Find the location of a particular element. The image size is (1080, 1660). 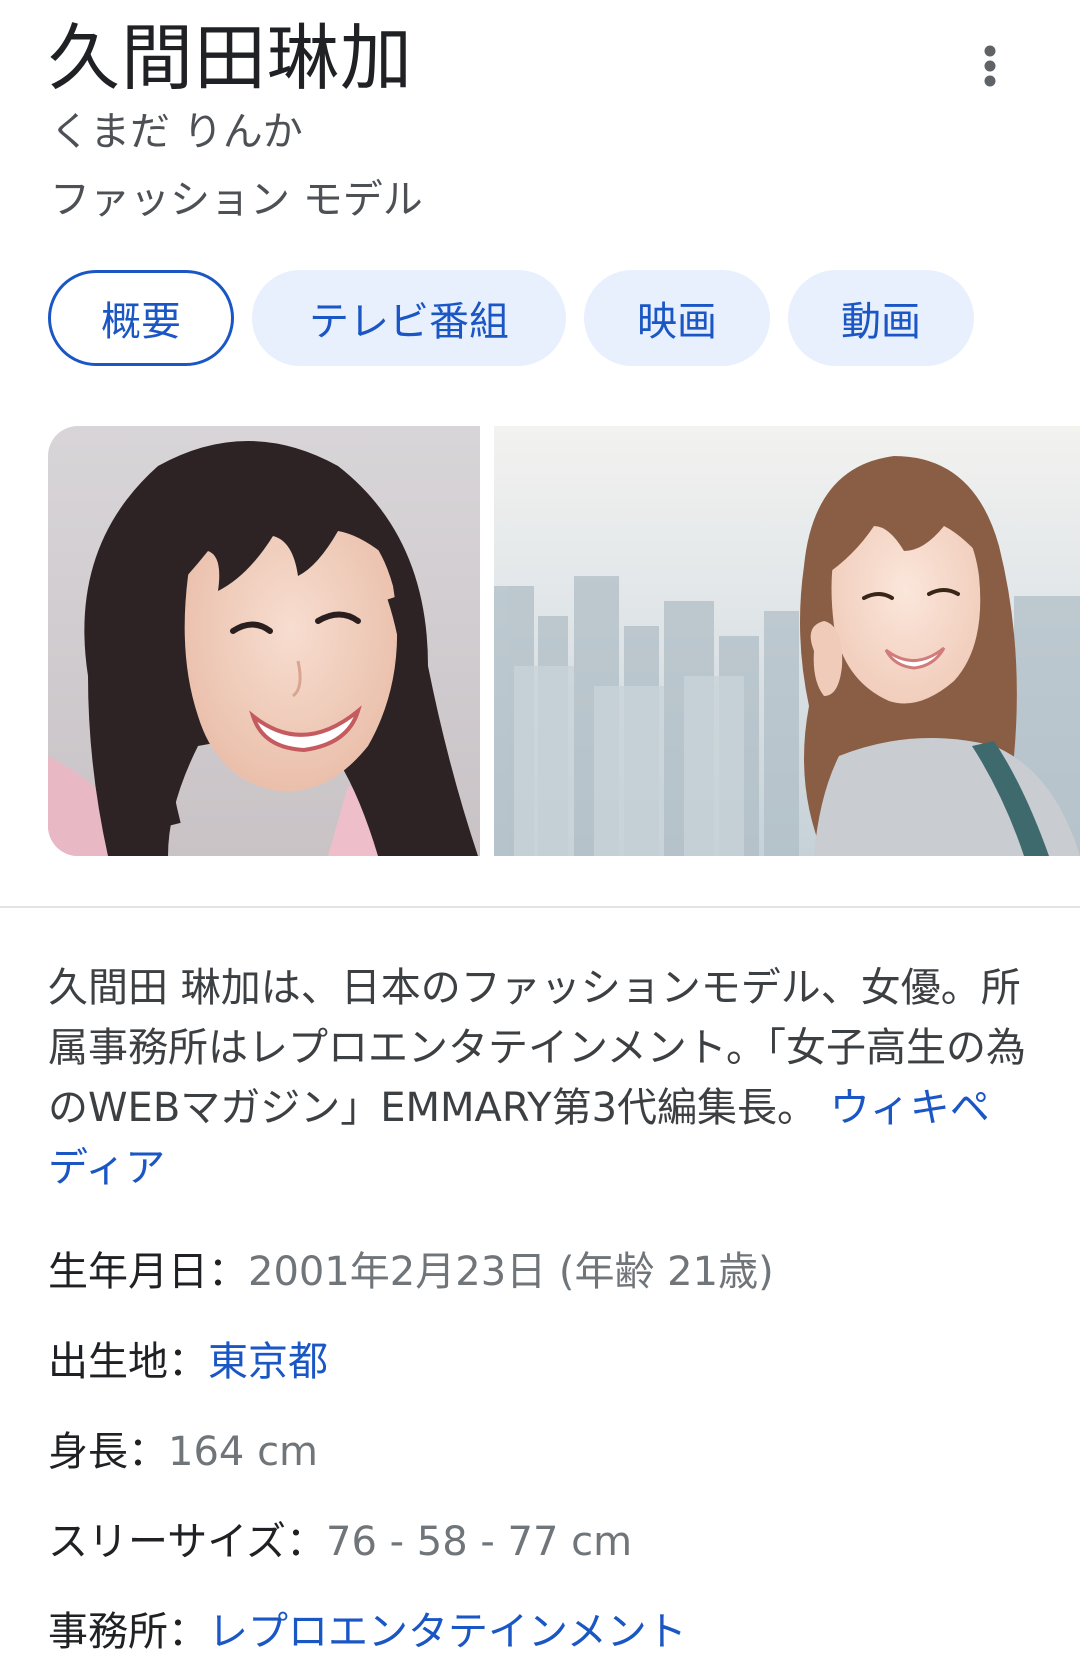

fact-birthplace: 出生地：東京都 is located at coordinates (188, 1362).